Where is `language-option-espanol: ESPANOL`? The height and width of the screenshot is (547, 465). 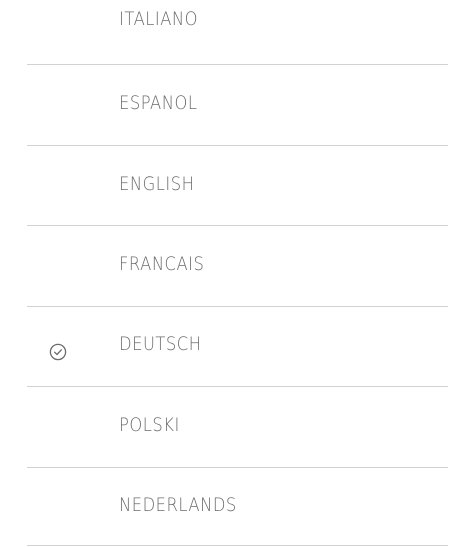 language-option-espanol: ESPANOL is located at coordinates (232, 114).